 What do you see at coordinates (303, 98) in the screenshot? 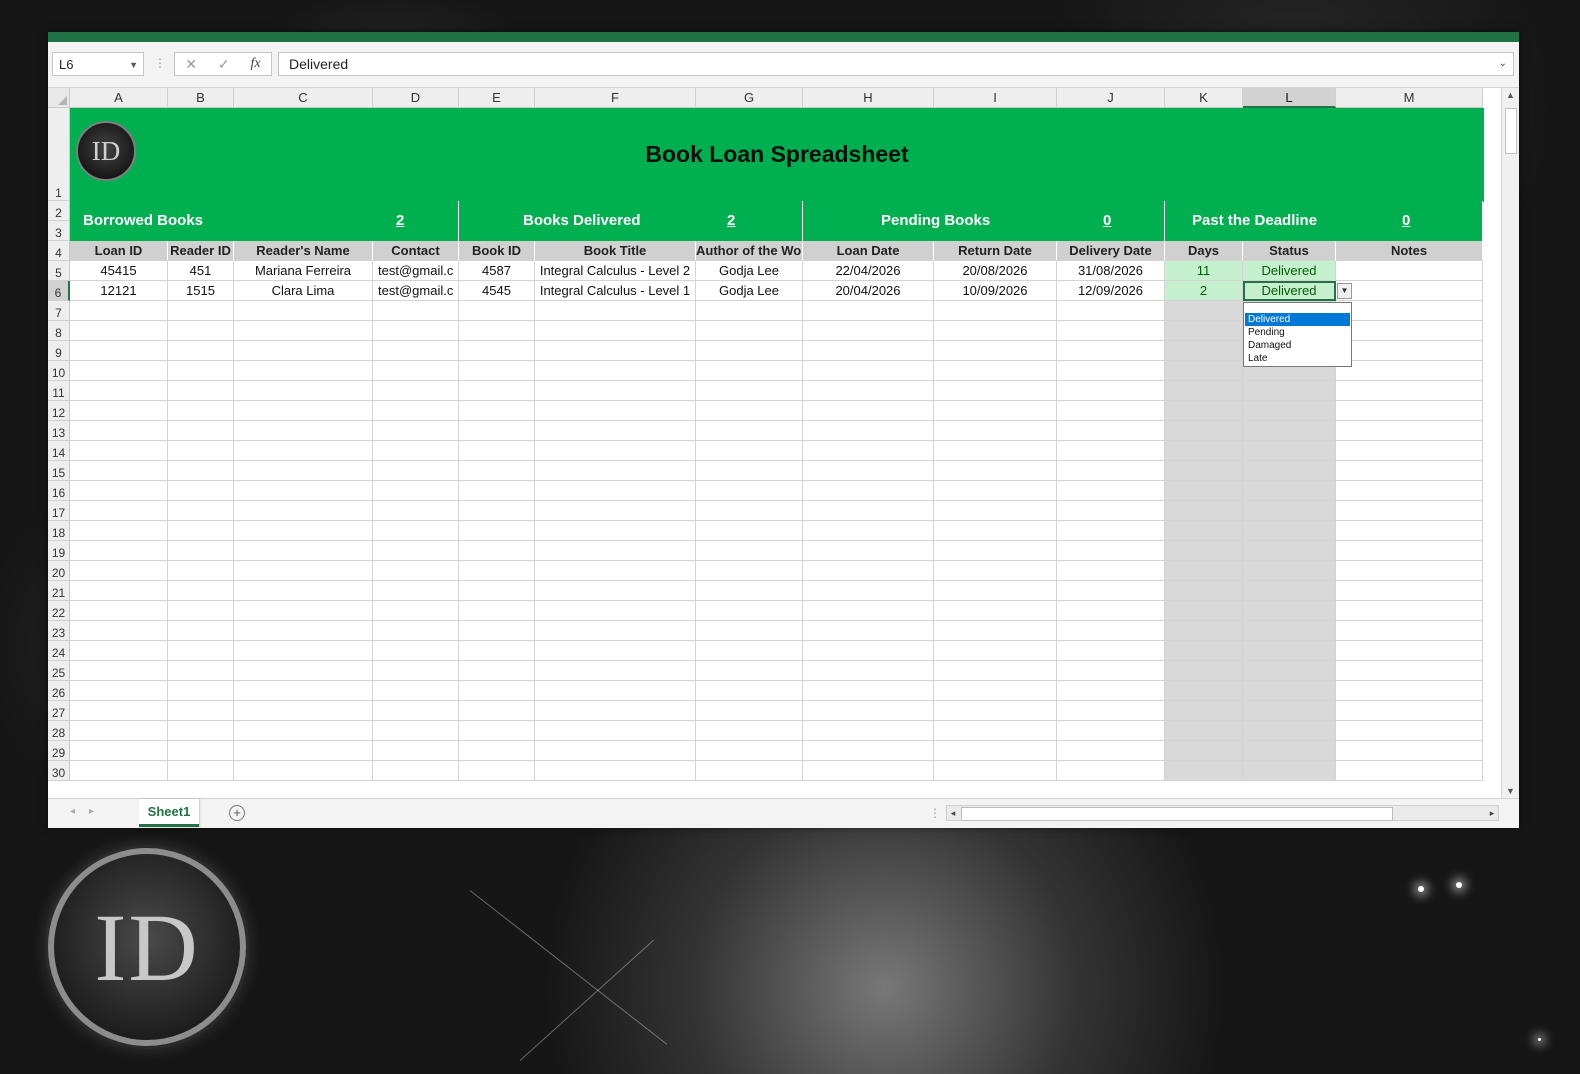
I see `column-header-c: C` at bounding box center [303, 98].